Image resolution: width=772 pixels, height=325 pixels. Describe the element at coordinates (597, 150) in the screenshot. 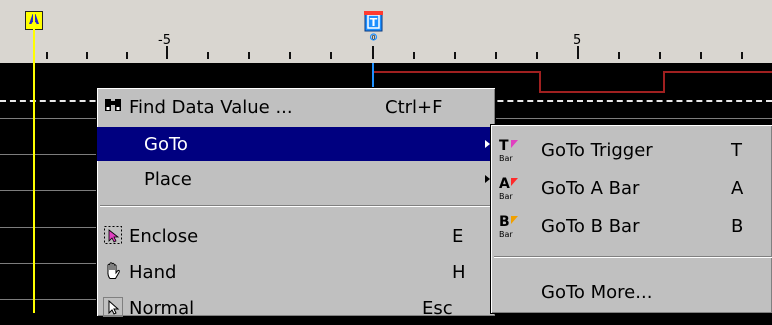

I see `submenu-item-label: GoTo Trigger` at that location.